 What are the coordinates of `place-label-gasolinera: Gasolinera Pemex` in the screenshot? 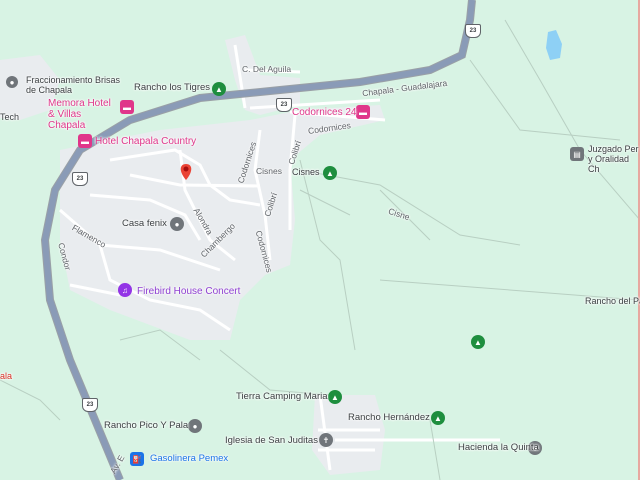 It's located at (189, 458).